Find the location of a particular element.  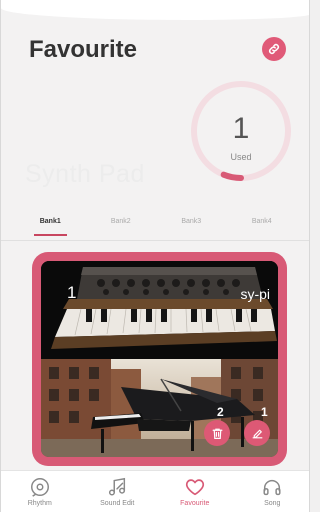

tab-bank4: Bank4 is located at coordinates (262, 224).